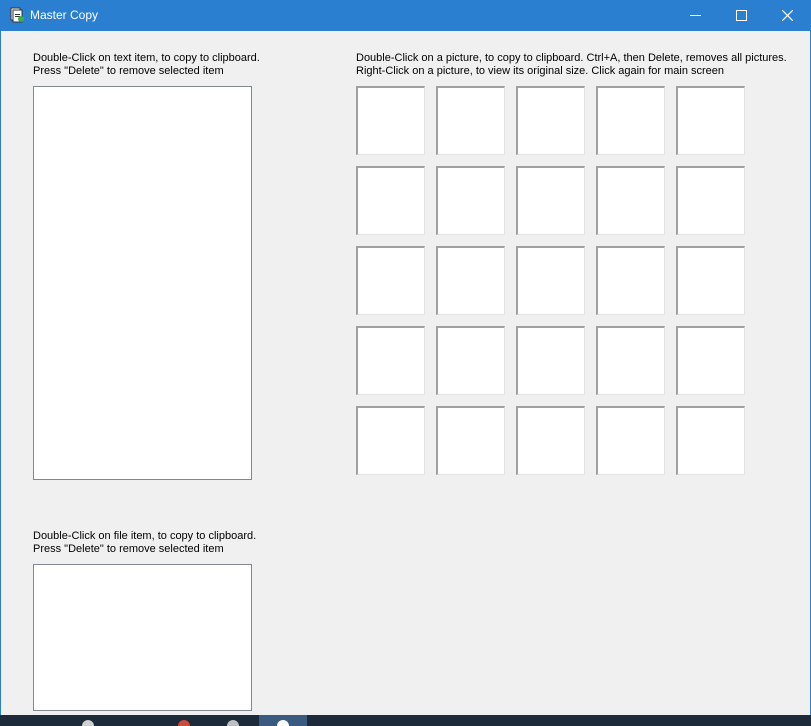  Describe the element at coordinates (184, 723) in the screenshot. I see `browser-icon` at that location.